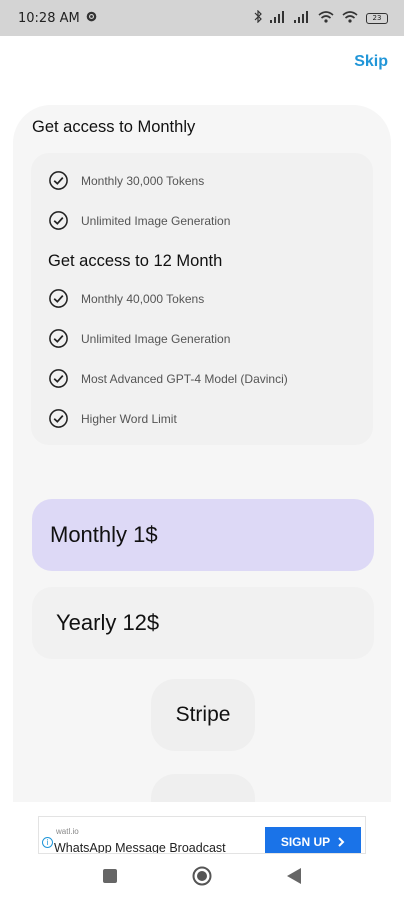 This screenshot has height=900, width=404. Describe the element at coordinates (202, 18) in the screenshot. I see `status-bar: 10:28 AM 23` at that location.